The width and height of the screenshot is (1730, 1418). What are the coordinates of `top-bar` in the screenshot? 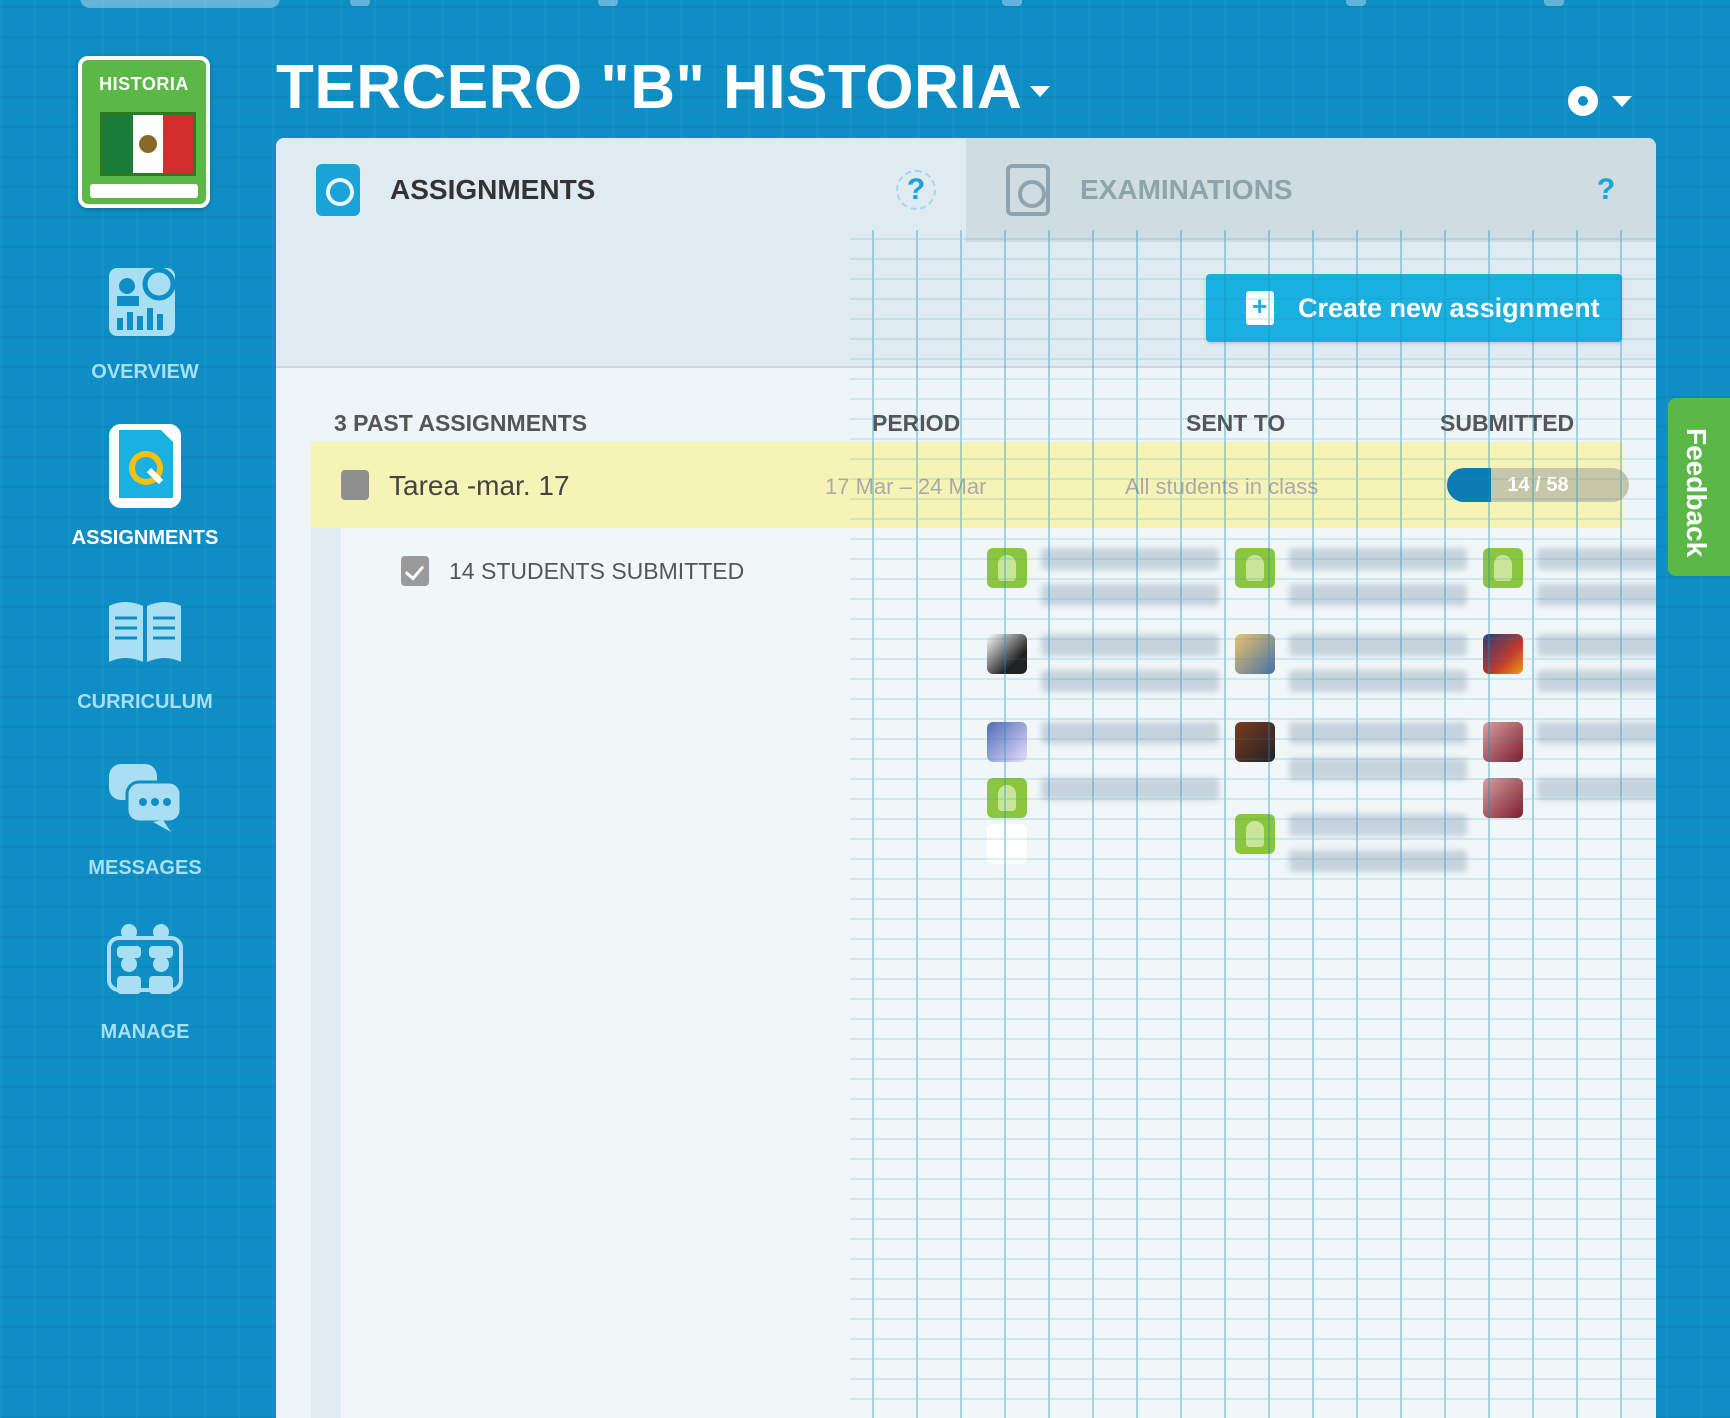 It's located at (865, 6).